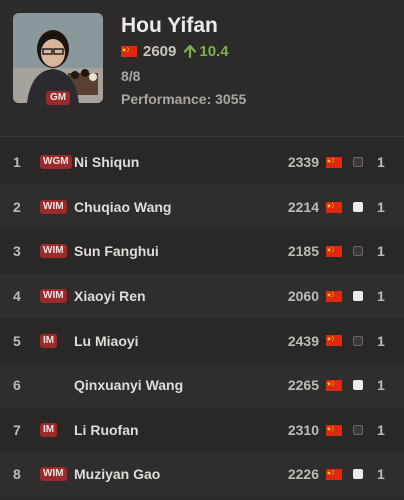 The image size is (404, 500). What do you see at coordinates (17, 296) in the screenshot?
I see `round-number: 4` at bounding box center [17, 296].